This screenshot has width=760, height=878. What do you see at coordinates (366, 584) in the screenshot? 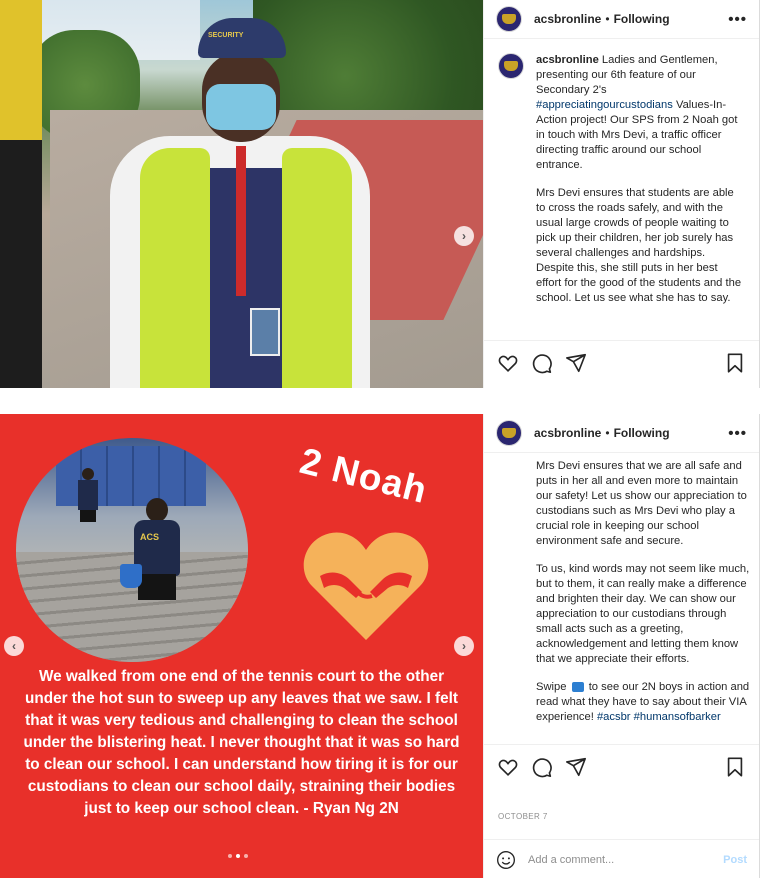
I see `heart-hands-icon` at bounding box center [366, 584].